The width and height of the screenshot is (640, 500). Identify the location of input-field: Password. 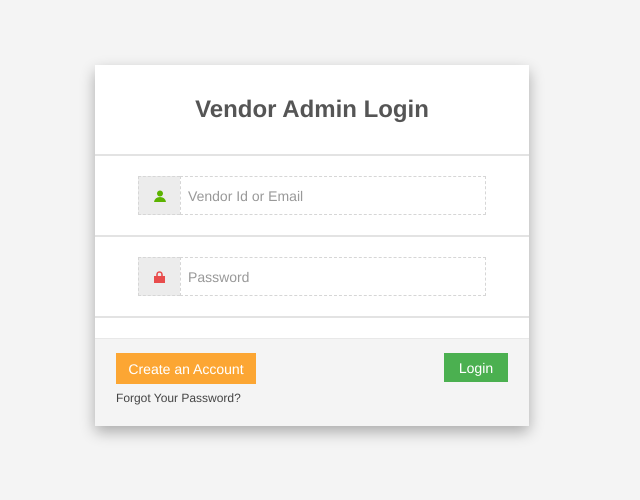
(333, 276).